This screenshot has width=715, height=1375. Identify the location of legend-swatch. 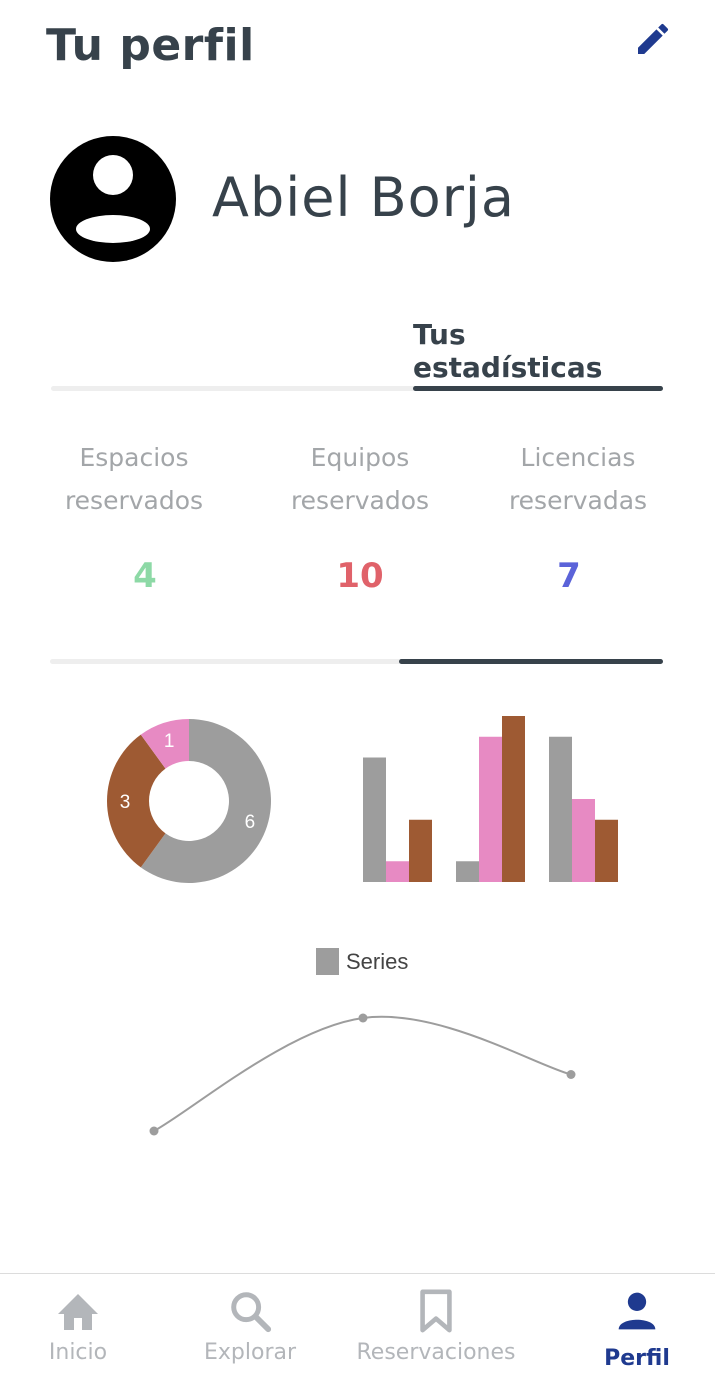
(327, 961).